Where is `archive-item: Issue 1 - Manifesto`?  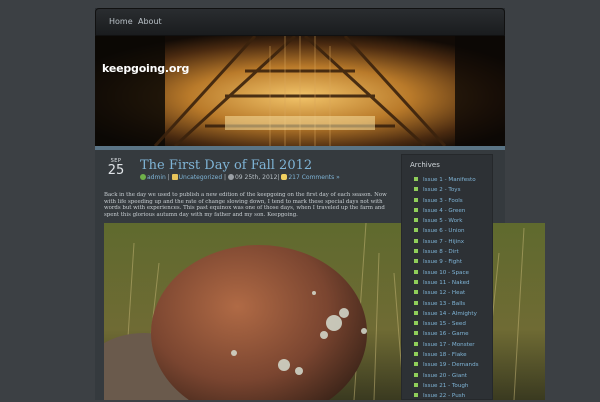 archive-item: Issue 1 - Manifesto is located at coordinates (446, 180).